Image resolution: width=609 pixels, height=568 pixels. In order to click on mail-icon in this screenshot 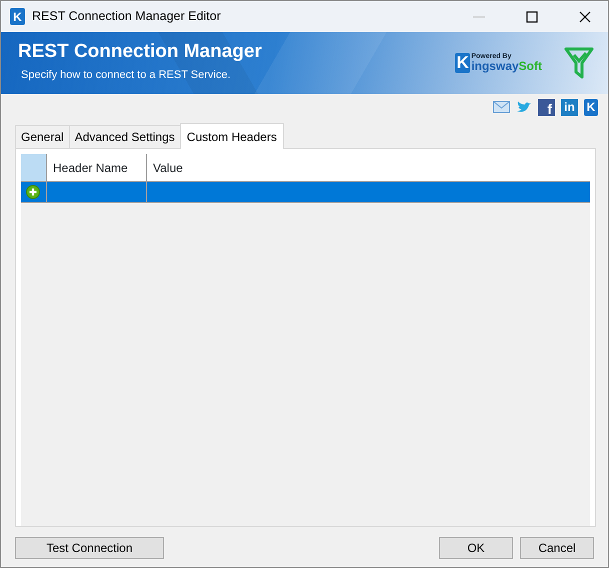, I will do `click(501, 107)`.